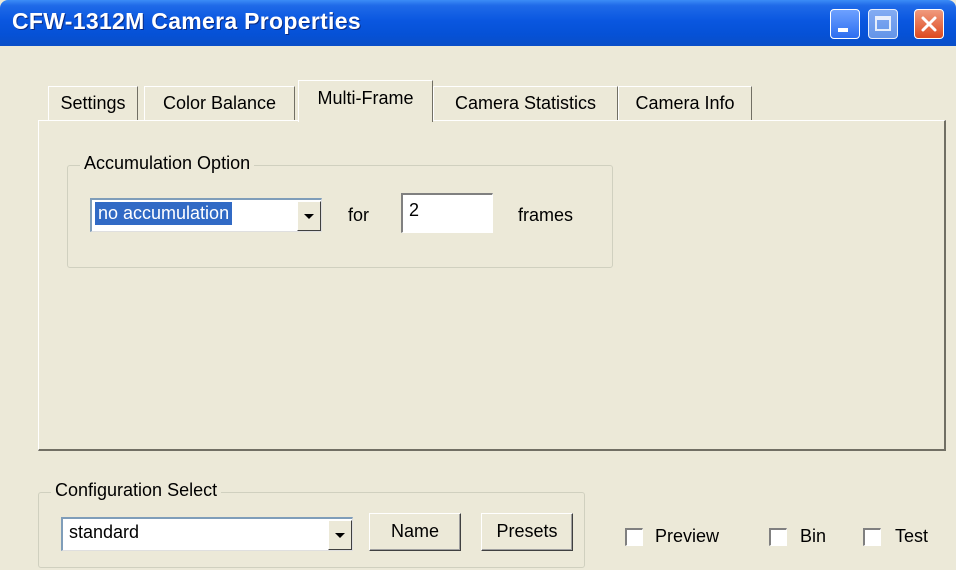 Image resolution: width=956 pixels, height=570 pixels. I want to click on configuration-dropdown-button, so click(340, 535).